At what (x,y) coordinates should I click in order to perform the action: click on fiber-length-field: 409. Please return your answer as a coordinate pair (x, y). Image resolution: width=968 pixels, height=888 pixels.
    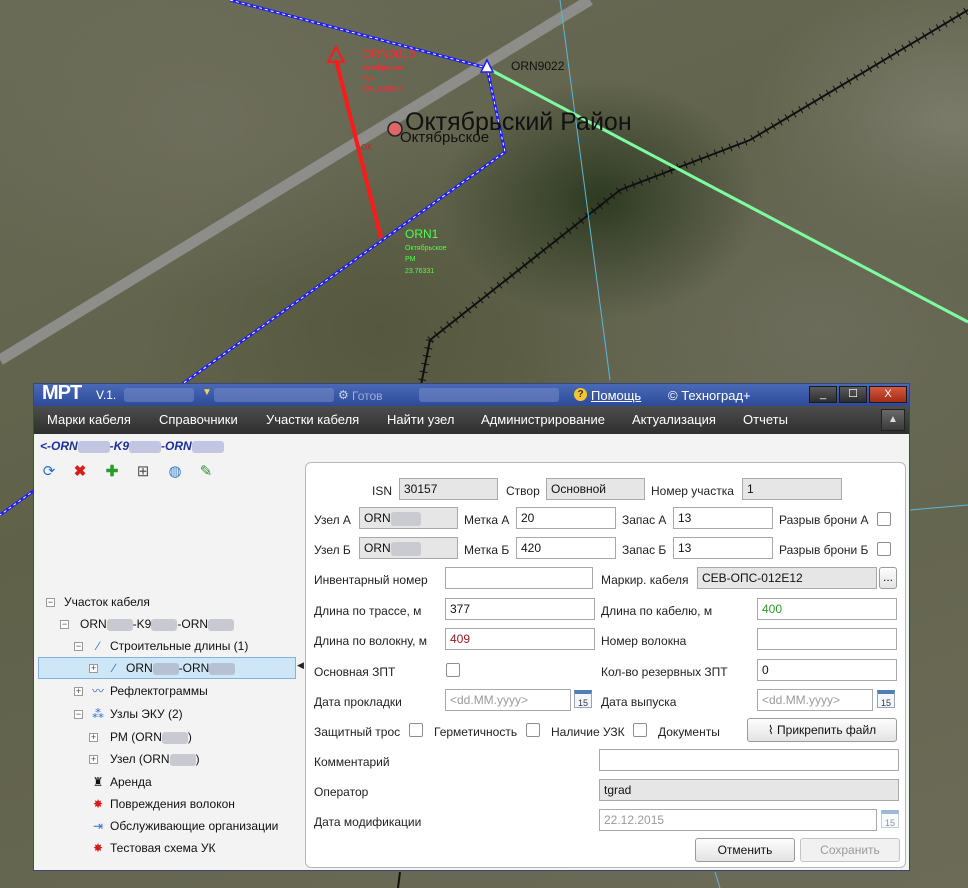
    Looking at the image, I should click on (520, 639).